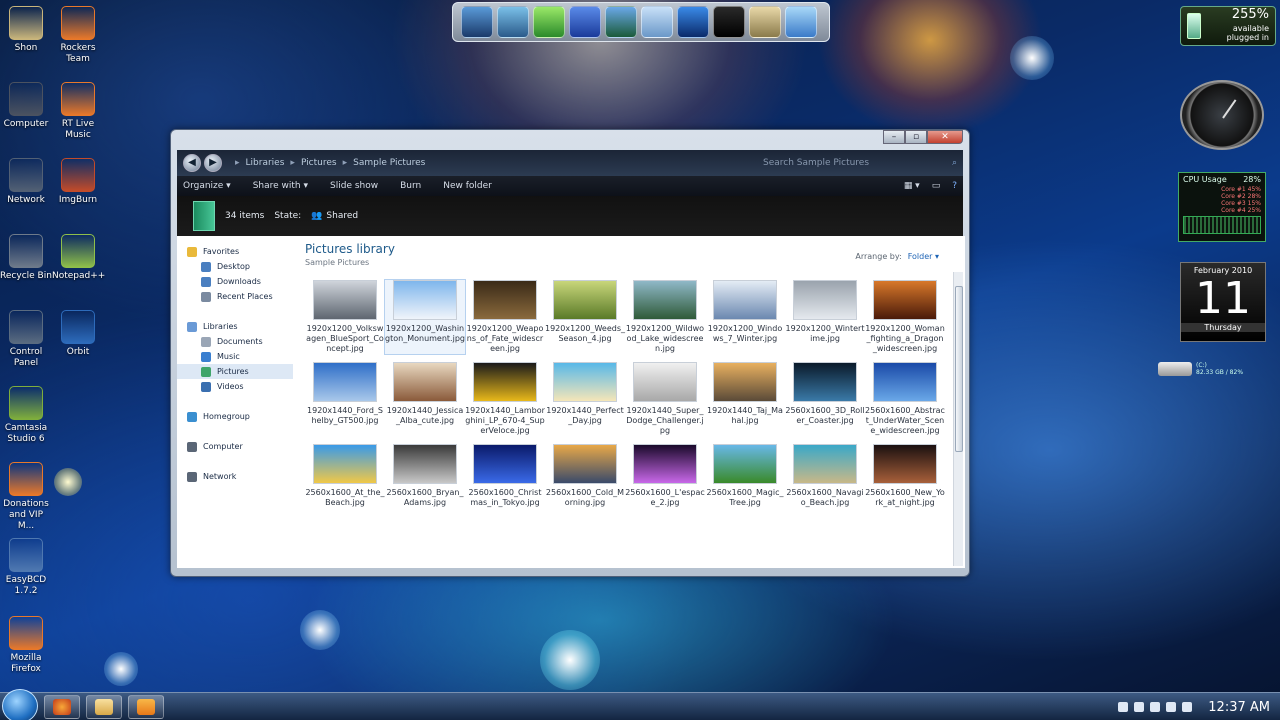 The image size is (1280, 720). What do you see at coordinates (585, 399) in the screenshot?
I see `file-tile: 1920x1440_Perfect_Day.jpg` at bounding box center [585, 399].